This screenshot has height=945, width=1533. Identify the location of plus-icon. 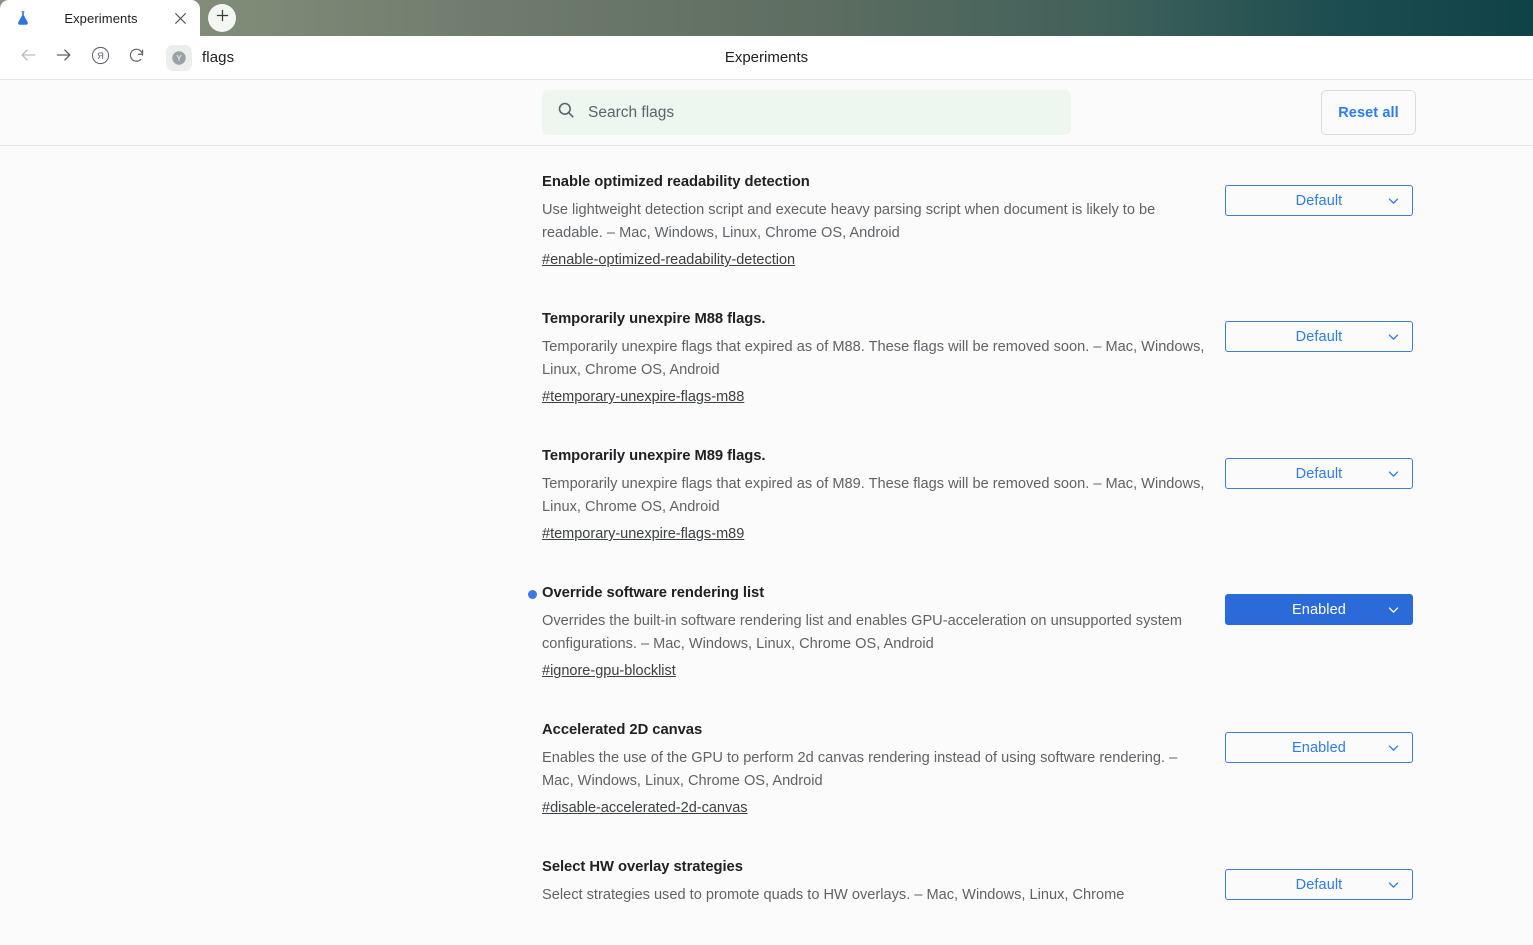
(222, 18).